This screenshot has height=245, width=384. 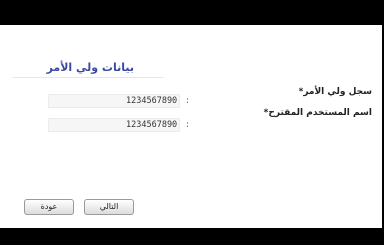 What do you see at coordinates (152, 101) in the screenshot?
I see `guardian-record-value: 1234567890` at bounding box center [152, 101].